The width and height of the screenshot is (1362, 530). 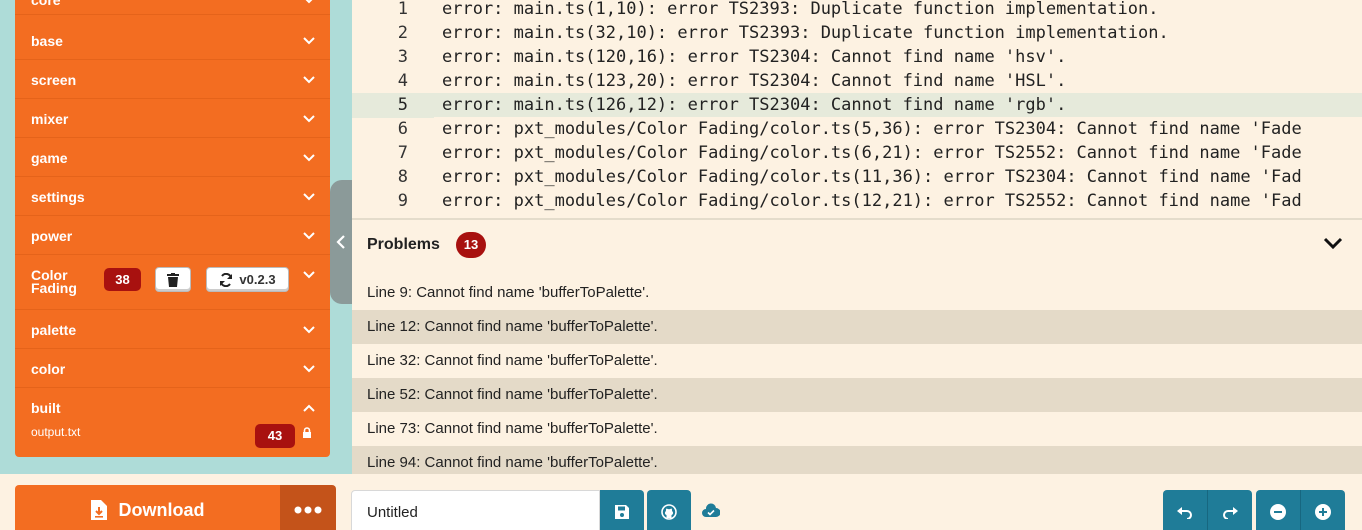 I want to click on tree-item-label: color, so click(x=48, y=369).